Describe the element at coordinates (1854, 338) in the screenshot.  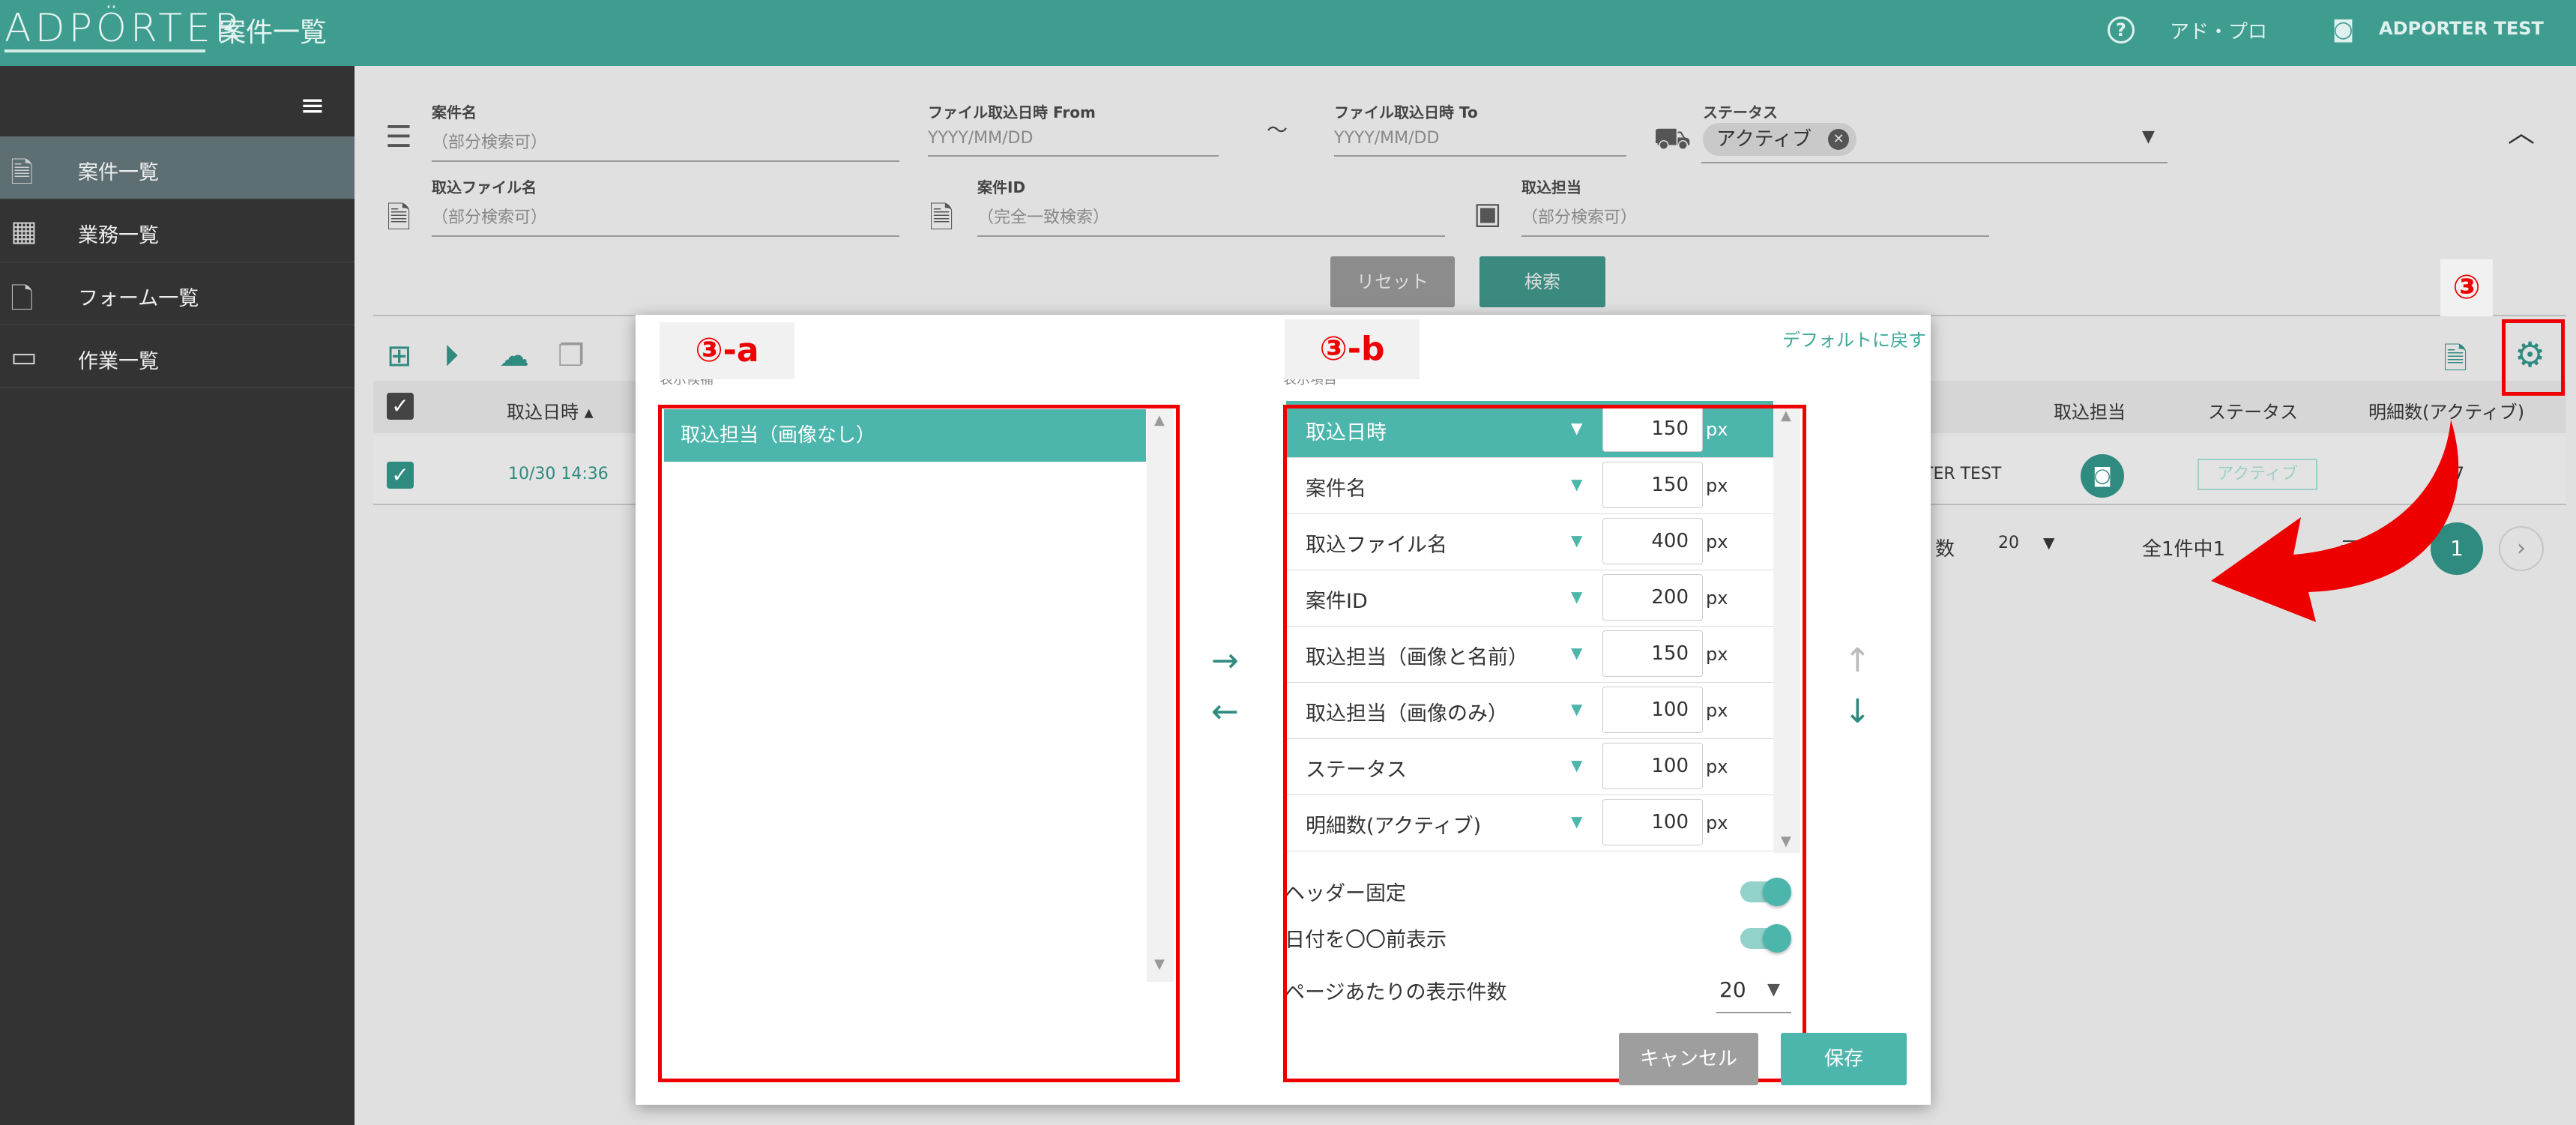
I see `reset-default-link: デフォルトに戻す` at that location.